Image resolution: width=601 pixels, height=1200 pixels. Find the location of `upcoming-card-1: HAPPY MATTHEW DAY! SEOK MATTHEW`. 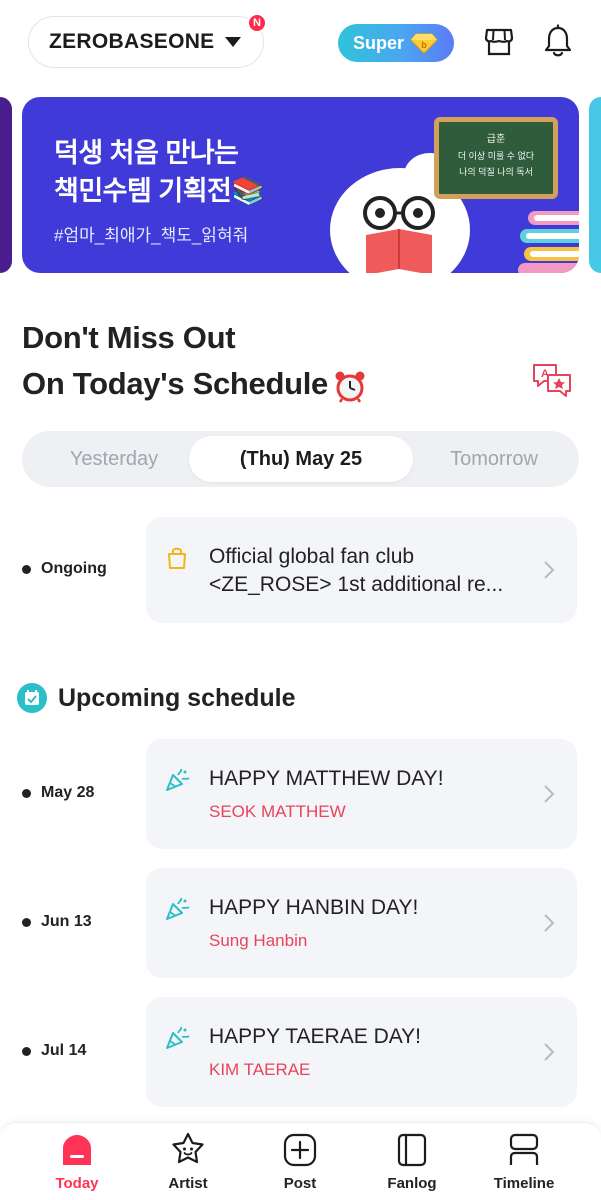

upcoming-card-1: HAPPY MATTHEW DAY! SEOK MATTHEW is located at coordinates (361, 794).